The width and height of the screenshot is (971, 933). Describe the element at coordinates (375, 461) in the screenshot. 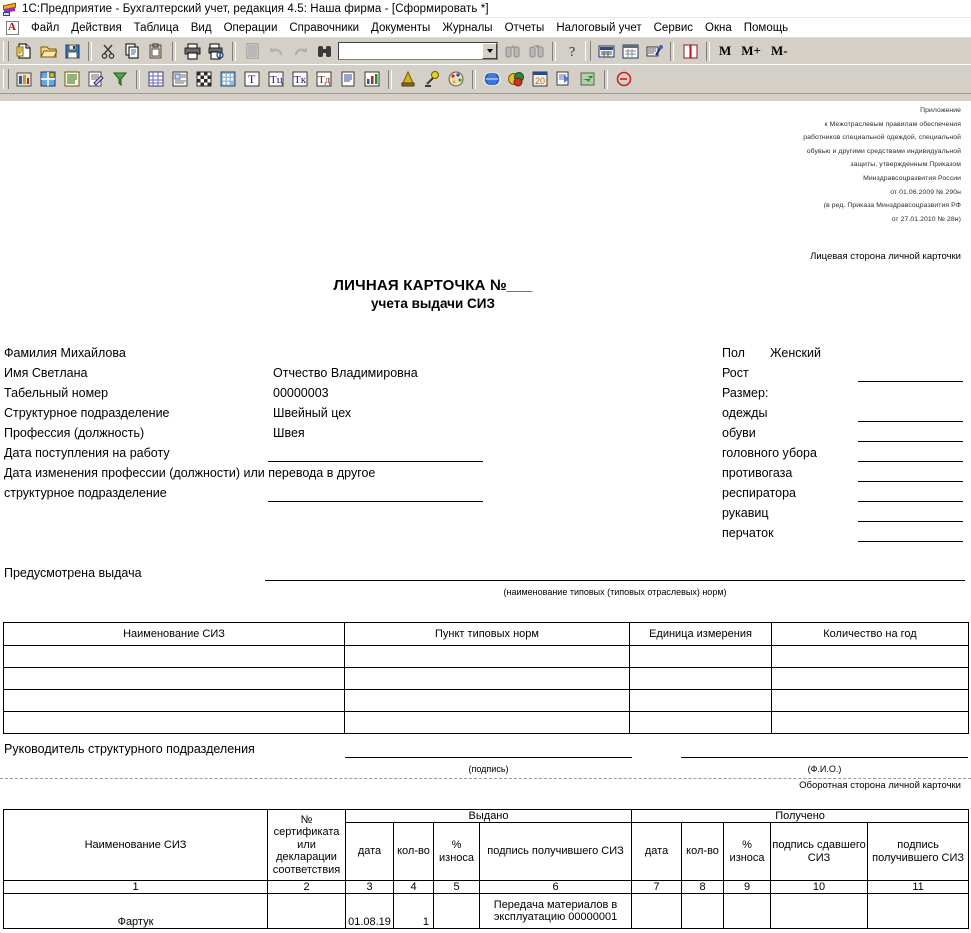

I see `field-line-hire-date` at that location.